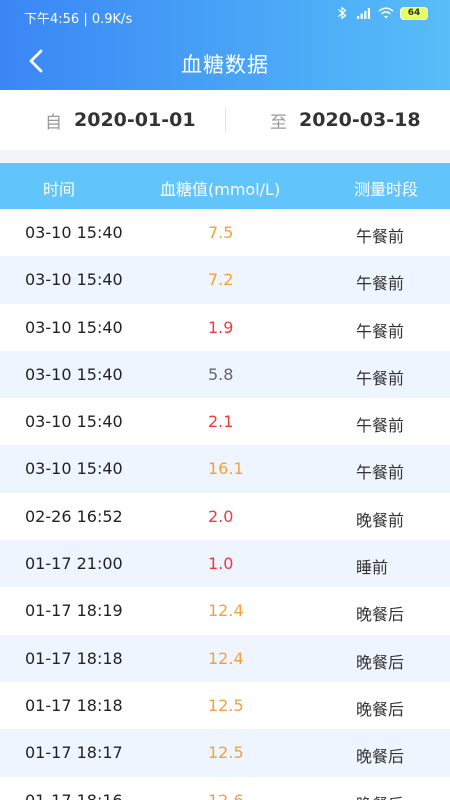 The image size is (450, 800). What do you see at coordinates (112, 19) in the screenshot?
I see `network-speed: 0.9K/s` at bounding box center [112, 19].